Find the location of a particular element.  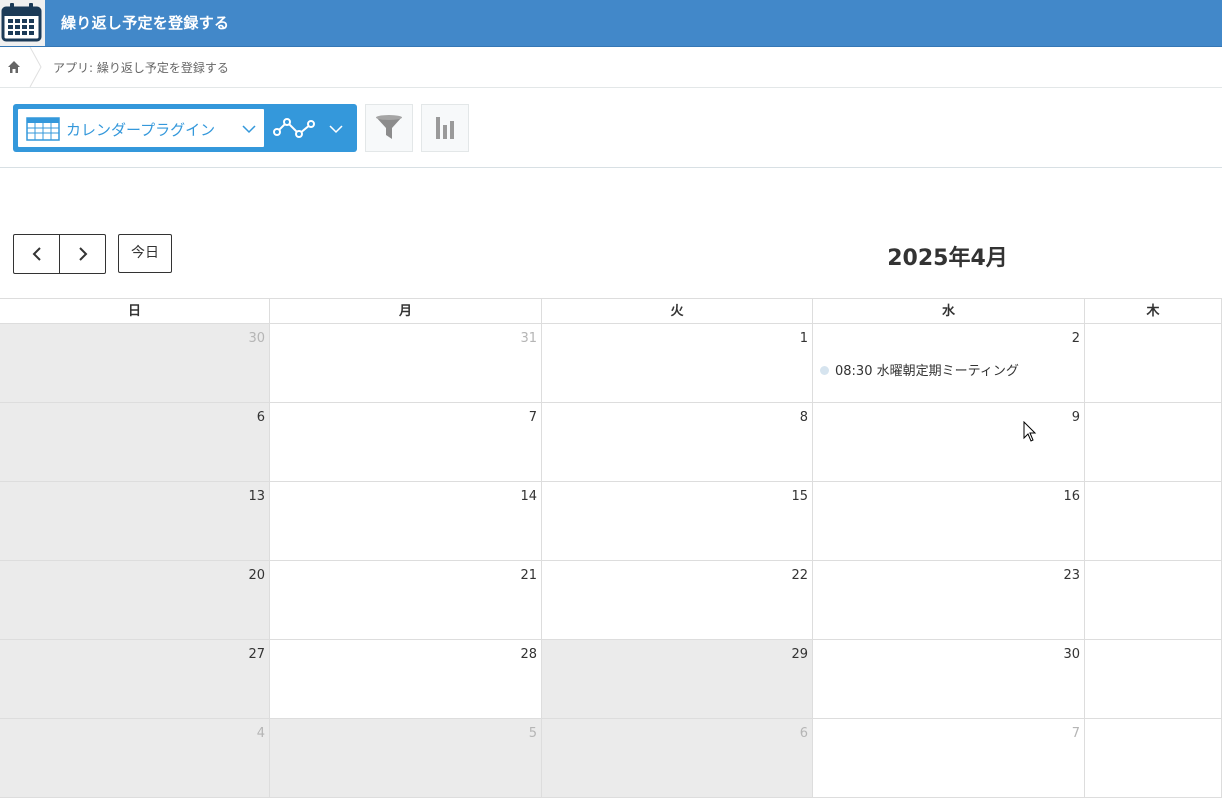

day-cell: 4 is located at coordinates (135, 758).